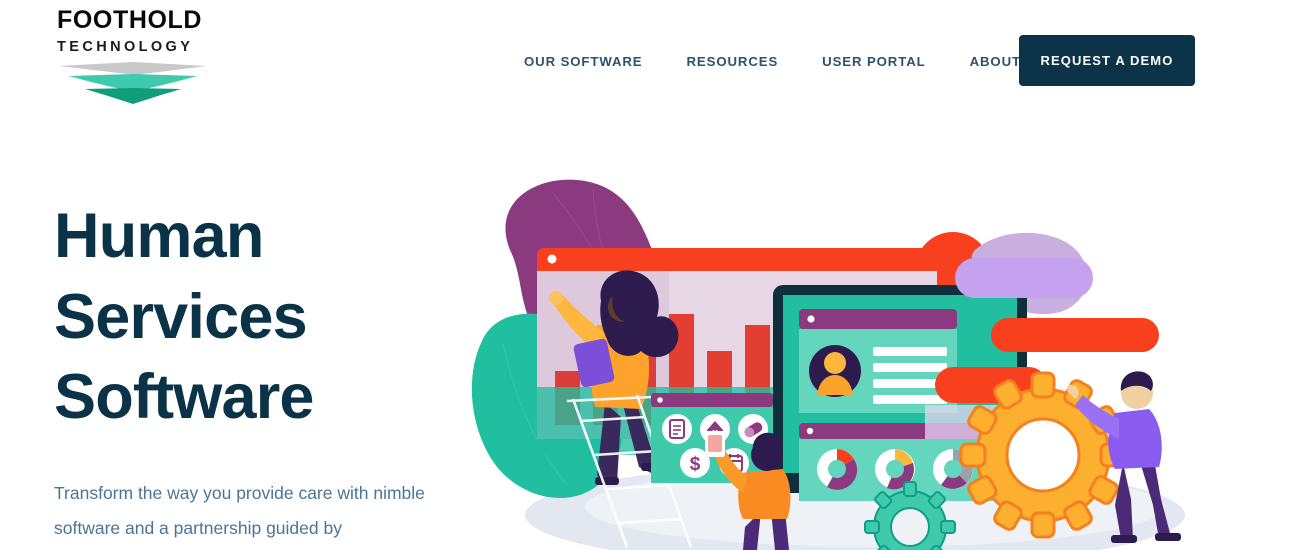 The height and width of the screenshot is (550, 1300). Describe the element at coordinates (130, 20) in the screenshot. I see `logo-wordmark: FOOTHOLD` at that location.